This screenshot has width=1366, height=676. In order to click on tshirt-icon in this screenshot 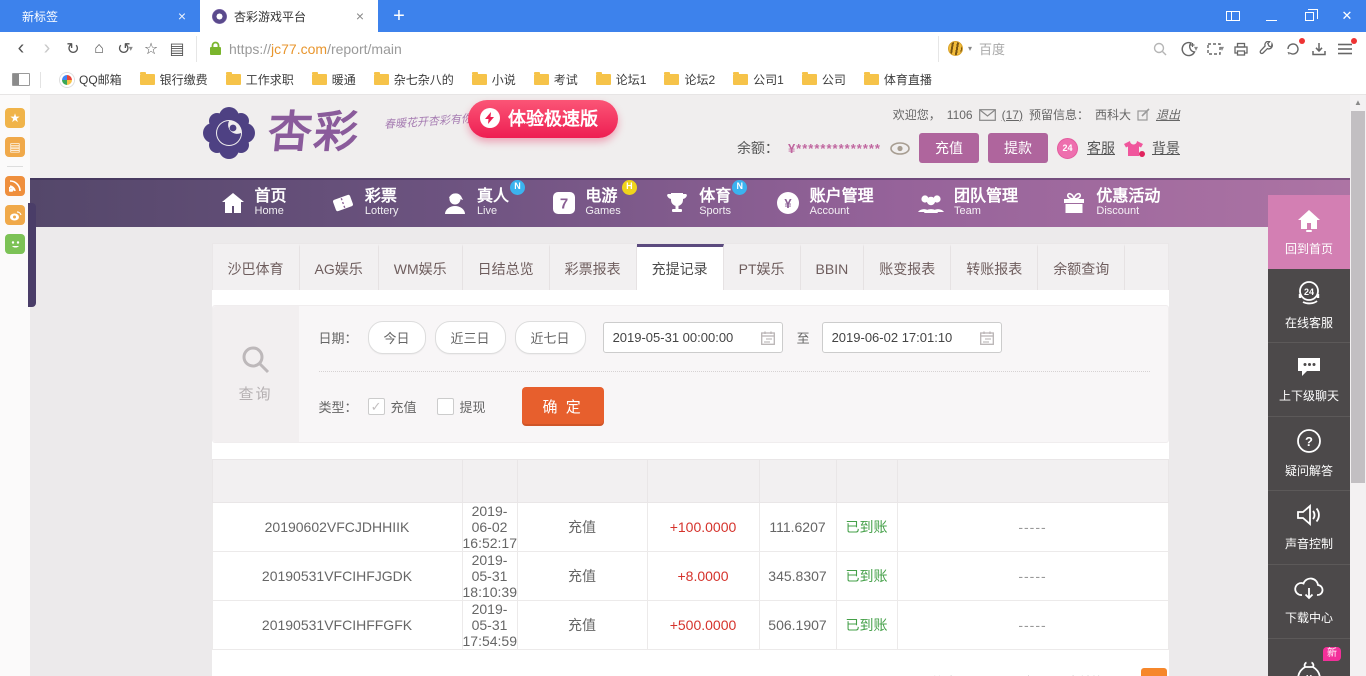, I will do `click(1134, 148)`.